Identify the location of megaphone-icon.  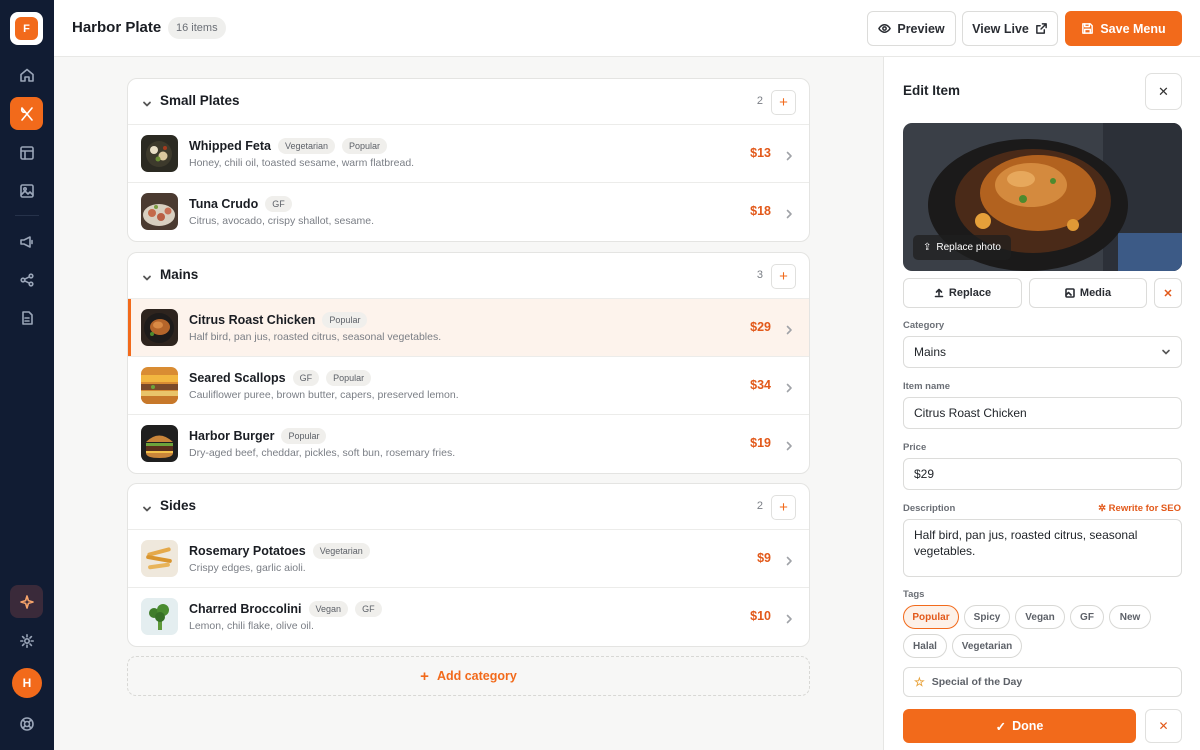
(26, 241).